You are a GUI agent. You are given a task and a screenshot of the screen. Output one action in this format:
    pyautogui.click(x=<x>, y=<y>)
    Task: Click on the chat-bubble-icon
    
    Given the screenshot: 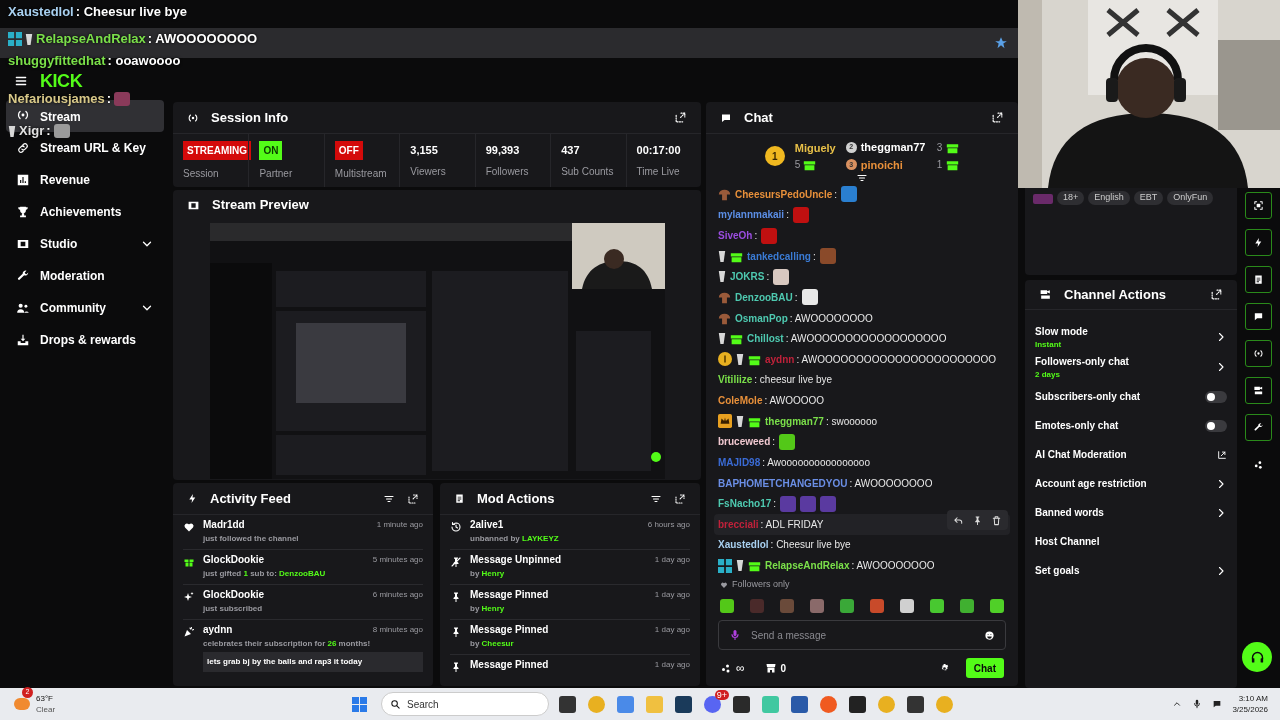 What is the action you would take?
    pyautogui.click(x=1217, y=704)
    